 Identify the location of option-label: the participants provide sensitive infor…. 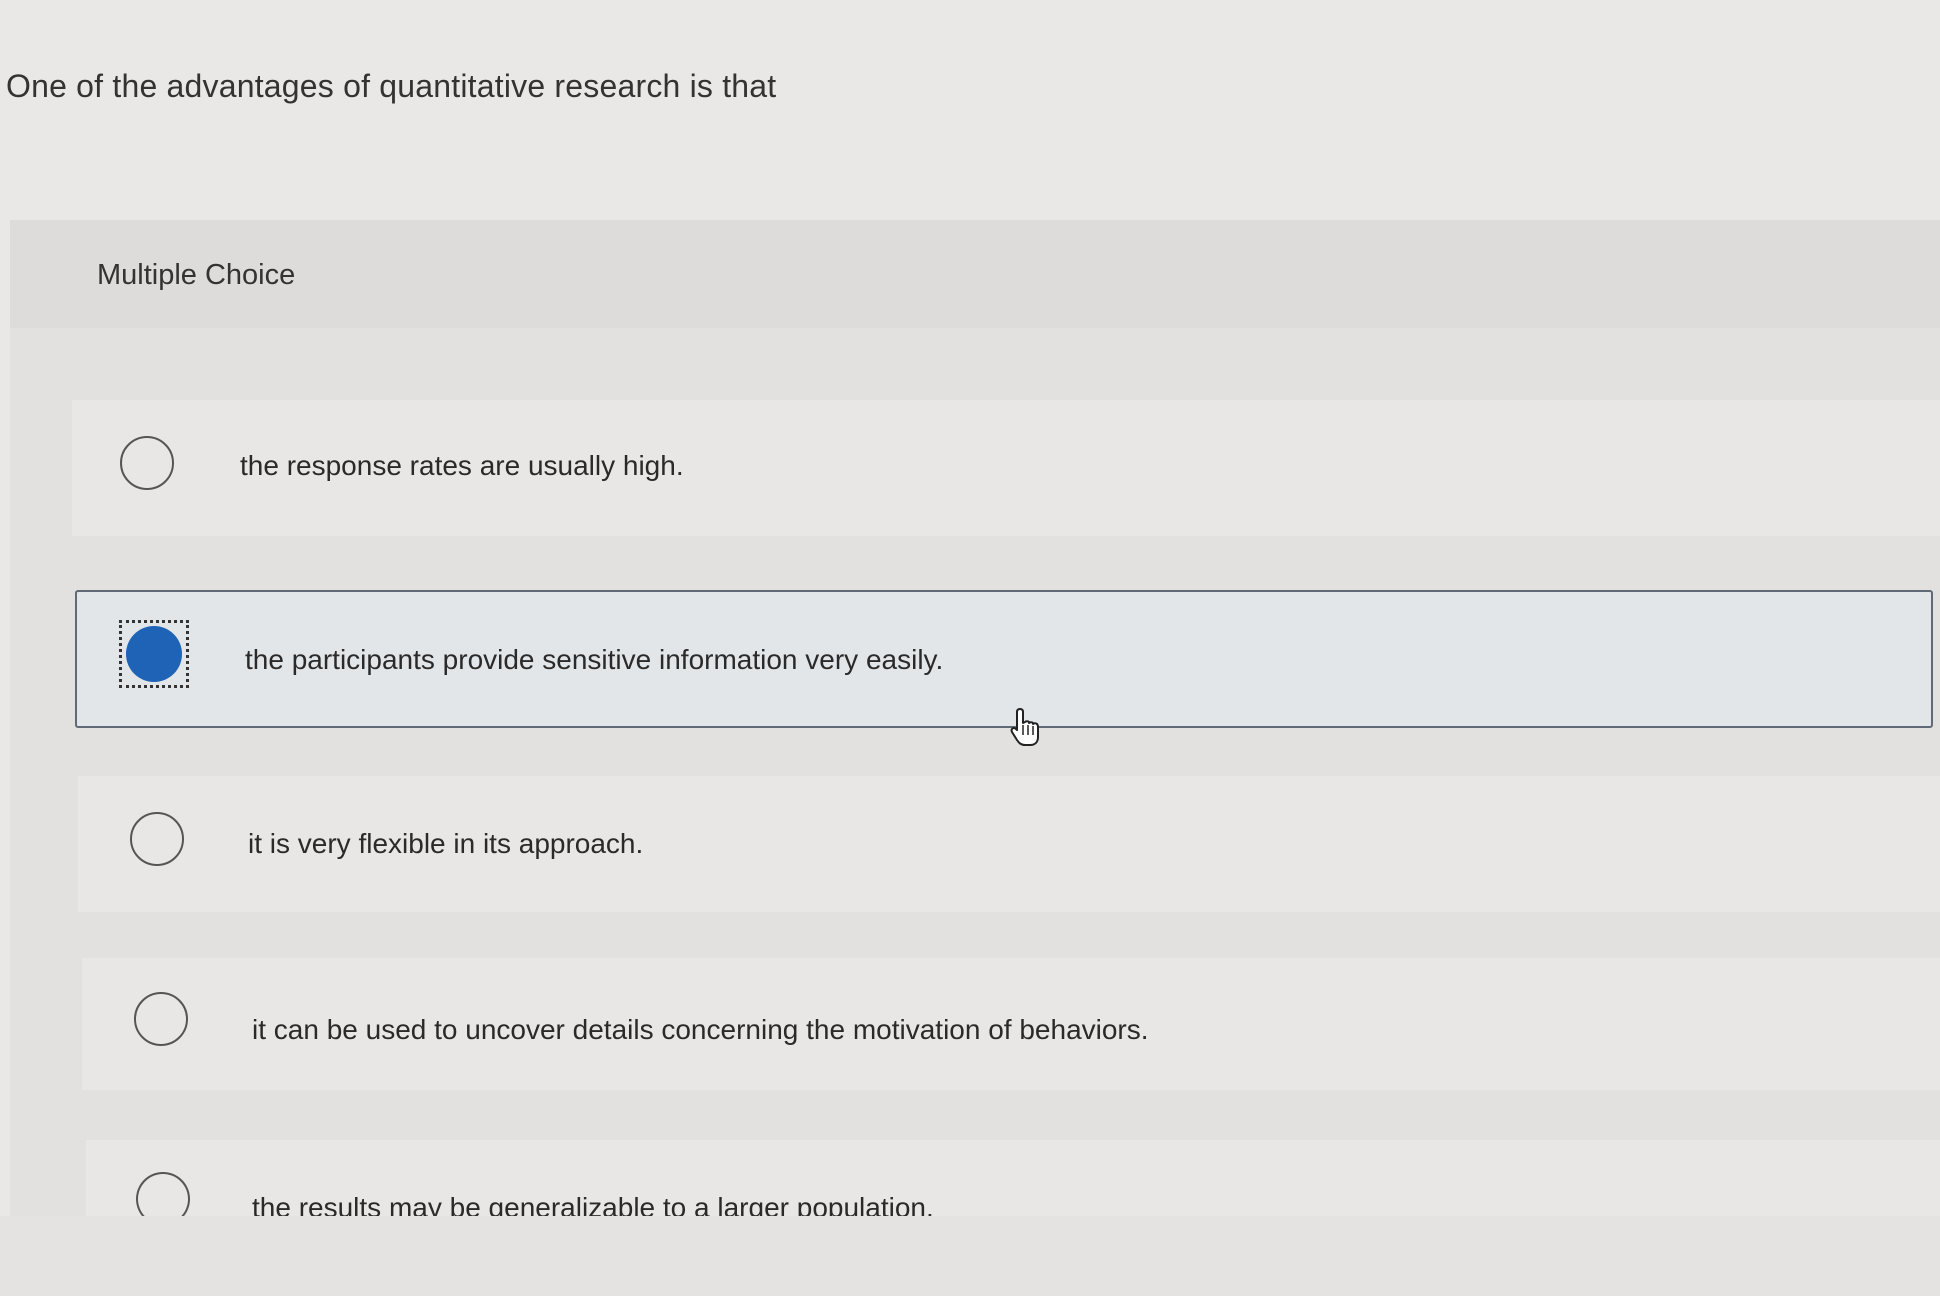
(594, 659).